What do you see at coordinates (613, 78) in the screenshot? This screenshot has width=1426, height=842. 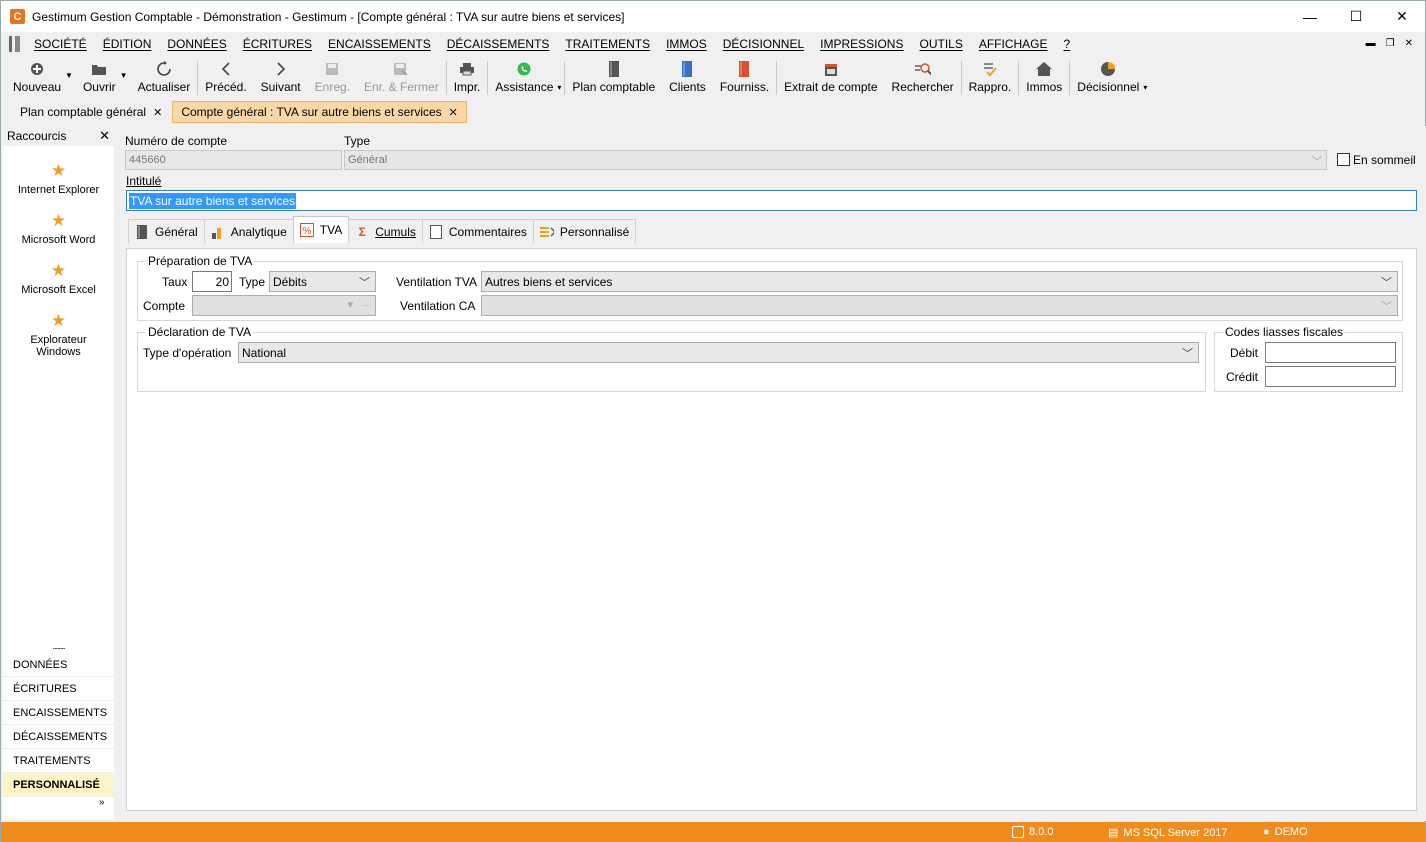 I see `plan-comptable-button: Plan comptable` at bounding box center [613, 78].